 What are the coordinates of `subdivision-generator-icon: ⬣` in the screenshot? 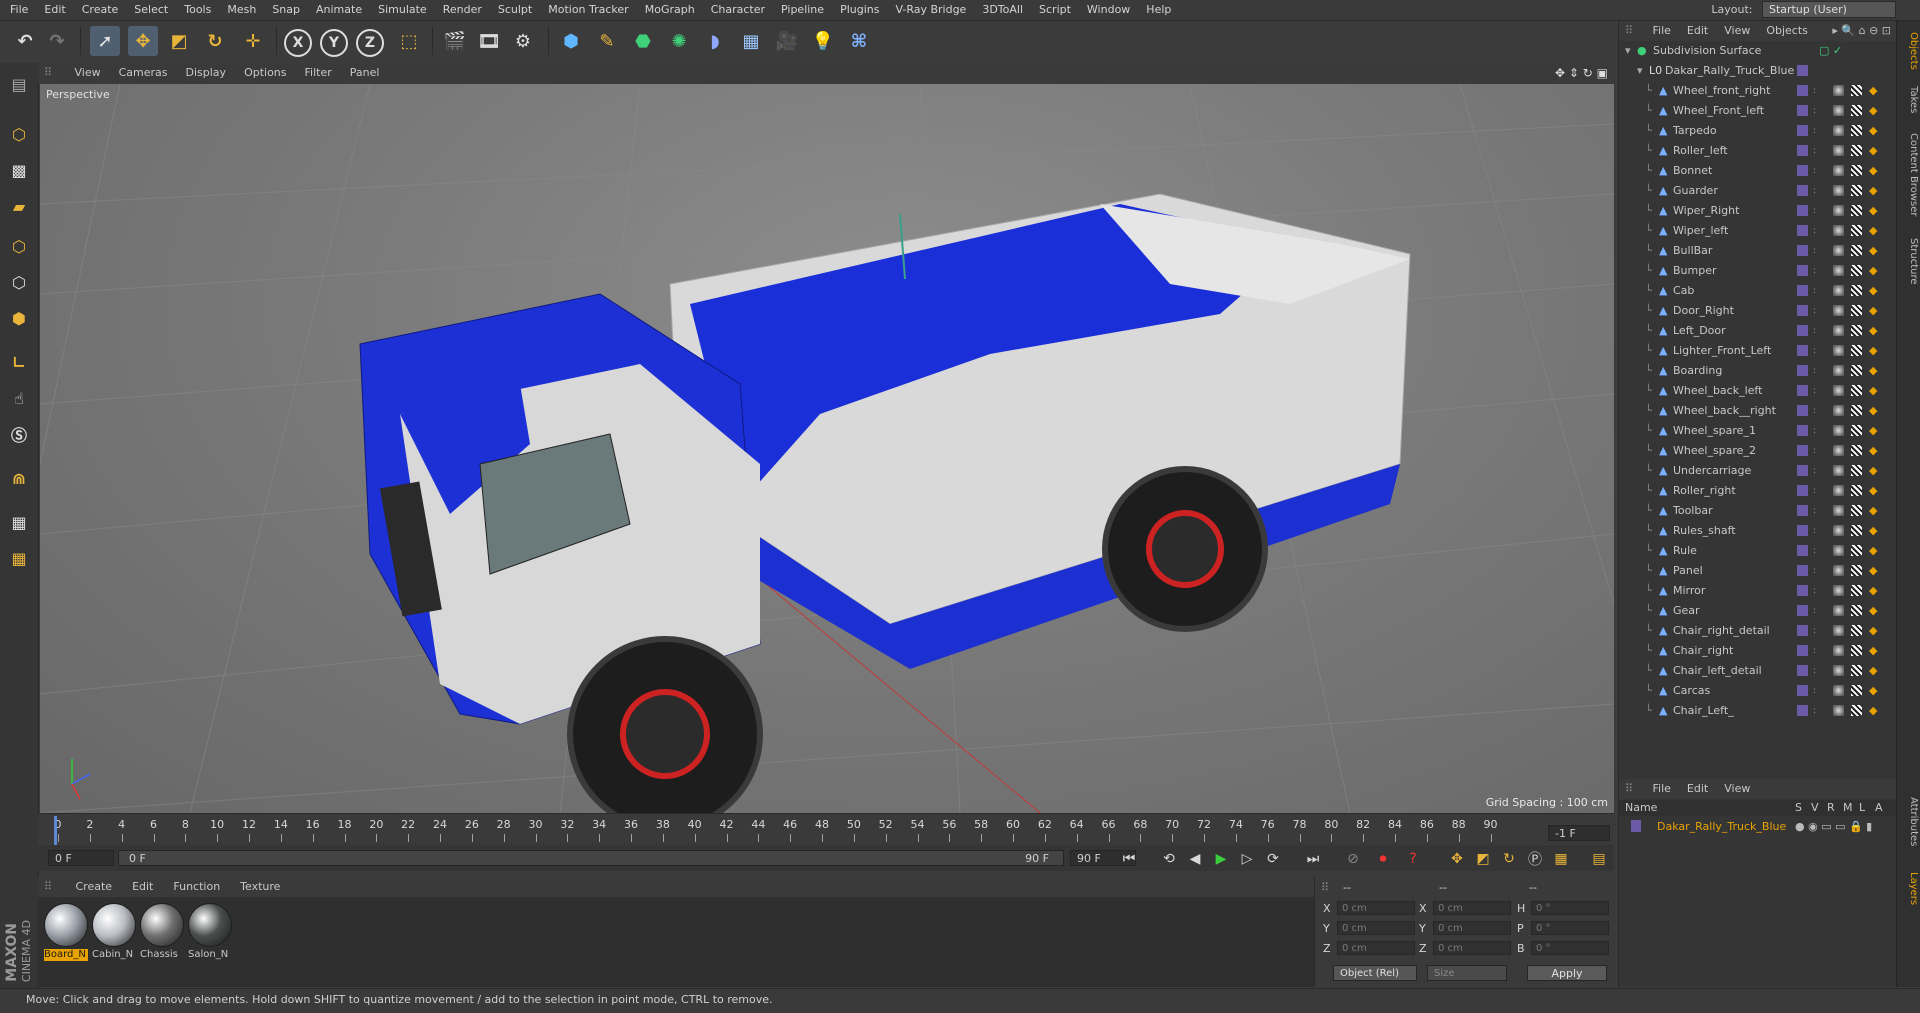 It's located at (643, 41).